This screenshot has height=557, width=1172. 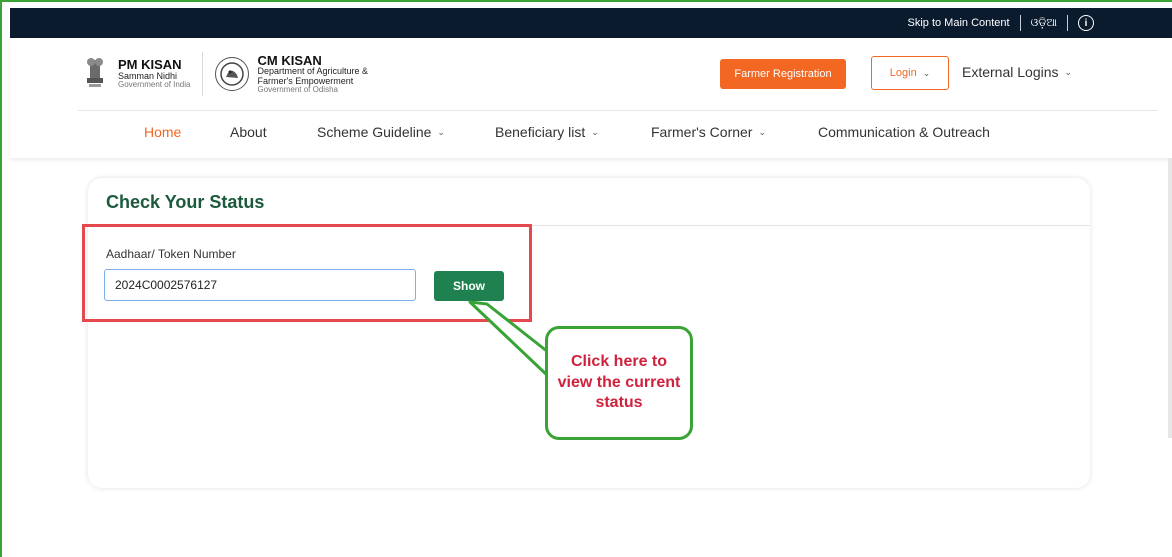 I want to click on callout-pointer, so click(x=509, y=339).